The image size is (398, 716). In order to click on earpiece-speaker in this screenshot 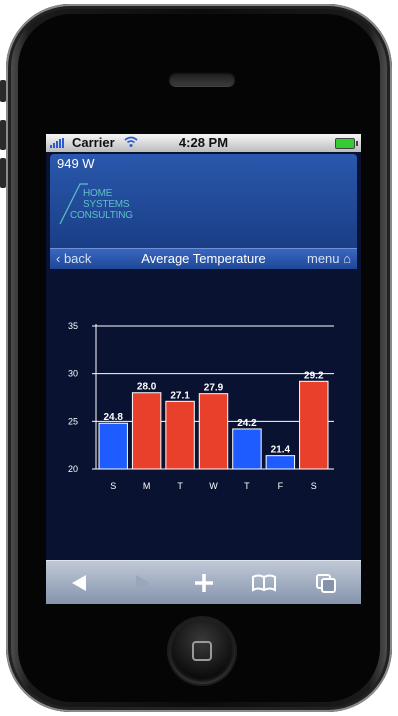, I will do `click(202, 79)`.